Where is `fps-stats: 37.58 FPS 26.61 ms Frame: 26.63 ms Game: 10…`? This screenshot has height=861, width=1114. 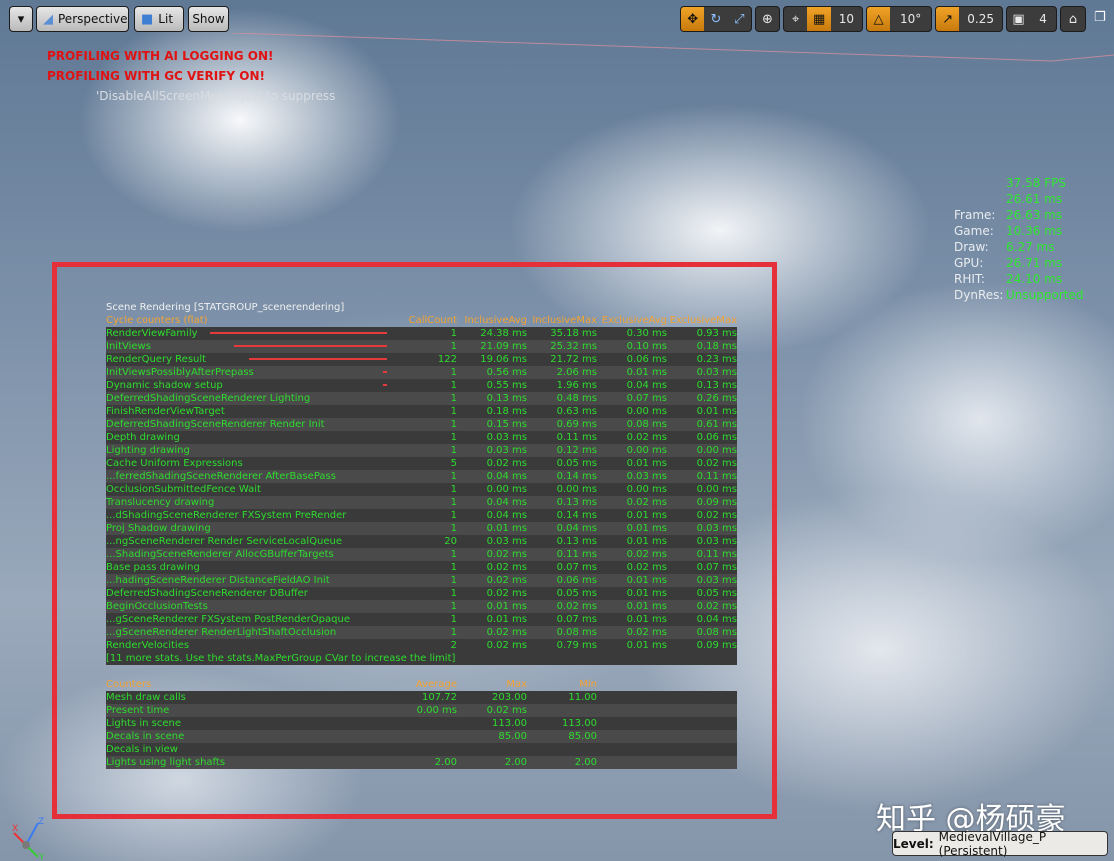
fps-stats: 37.58 FPS 26.61 ms Frame: 26.63 ms Game: 10… is located at coordinates (1018, 239).